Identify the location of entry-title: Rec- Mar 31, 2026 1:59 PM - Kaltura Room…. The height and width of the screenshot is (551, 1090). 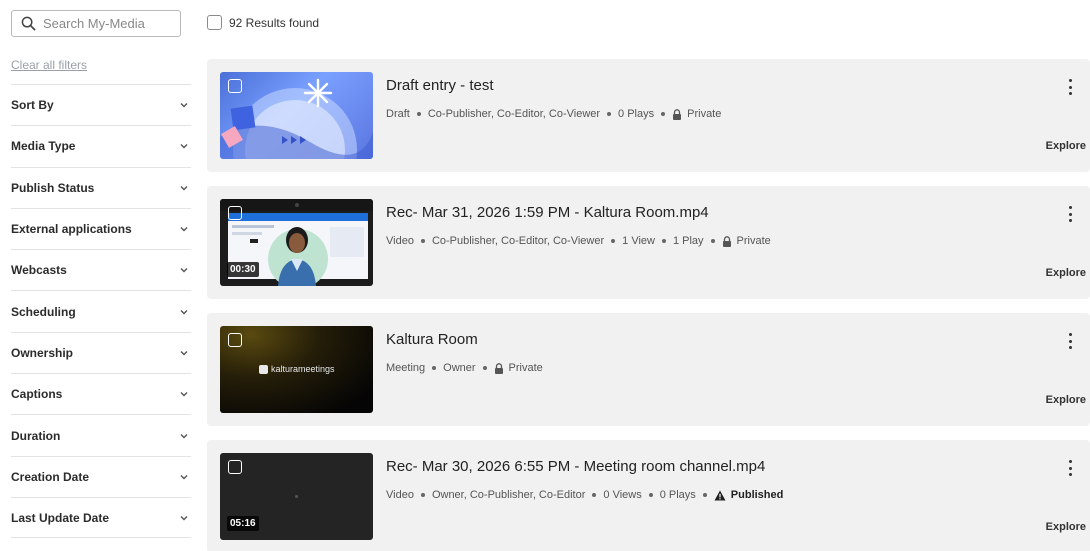
(547, 212).